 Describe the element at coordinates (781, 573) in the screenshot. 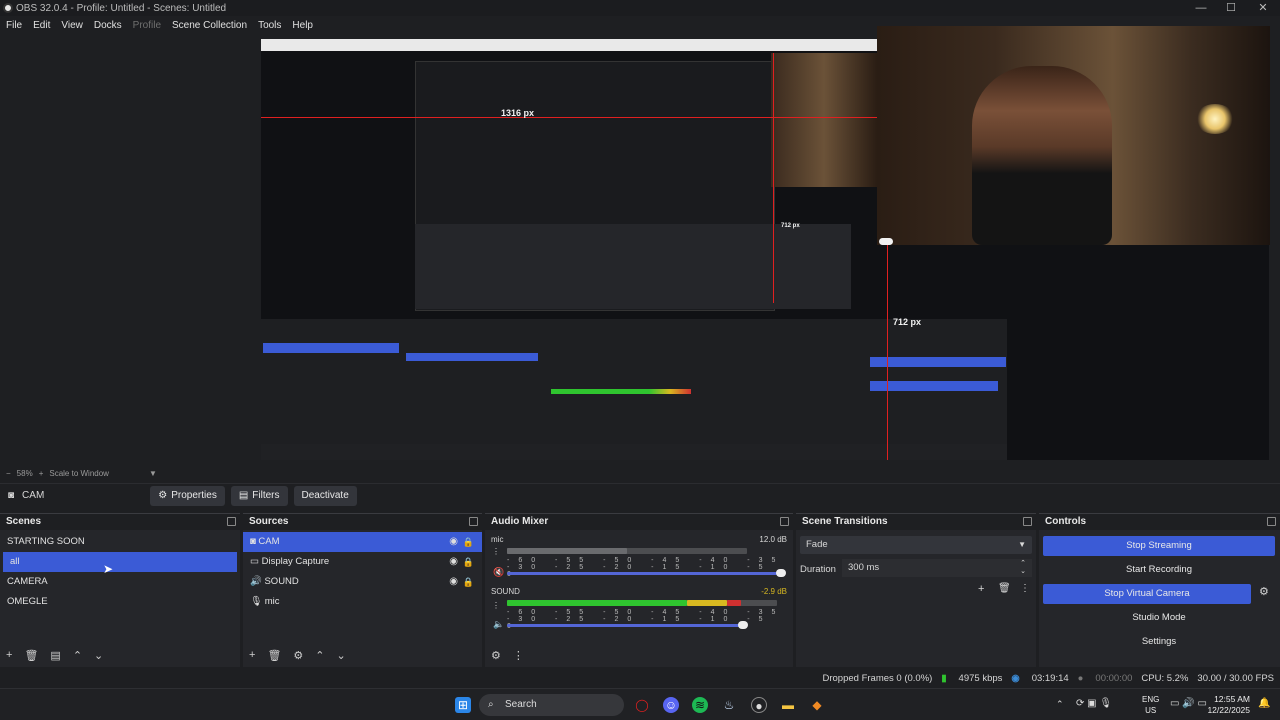

I see `volume-knob-mic` at that location.